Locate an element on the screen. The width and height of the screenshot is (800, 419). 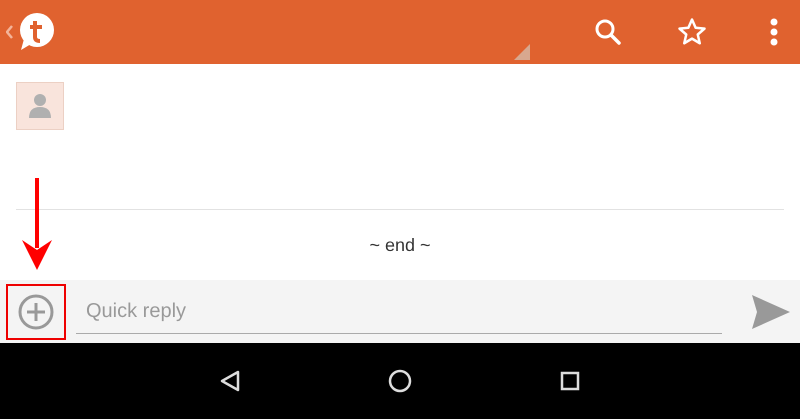
add-button is located at coordinates (36, 312).